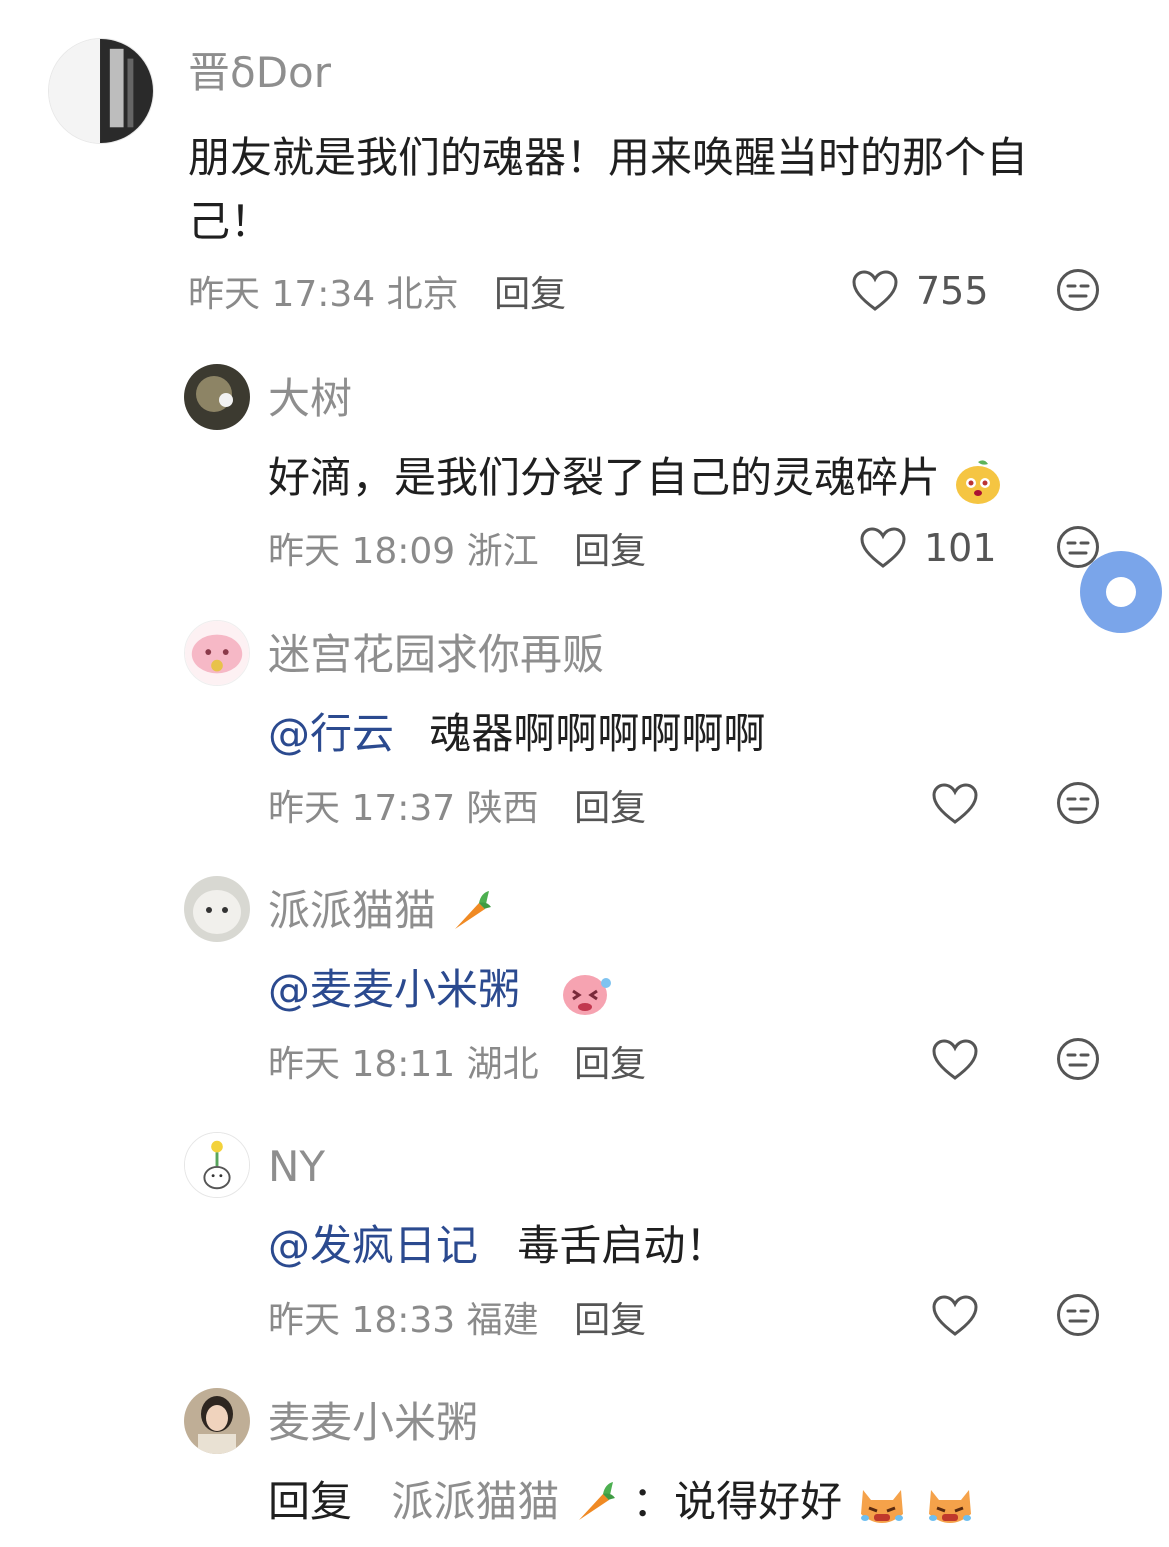 Image resolution: width=1169 pixels, height=1547 pixels. I want to click on comment-text: 回复 派派猫猫 ：说得好好, so click(622, 1502).